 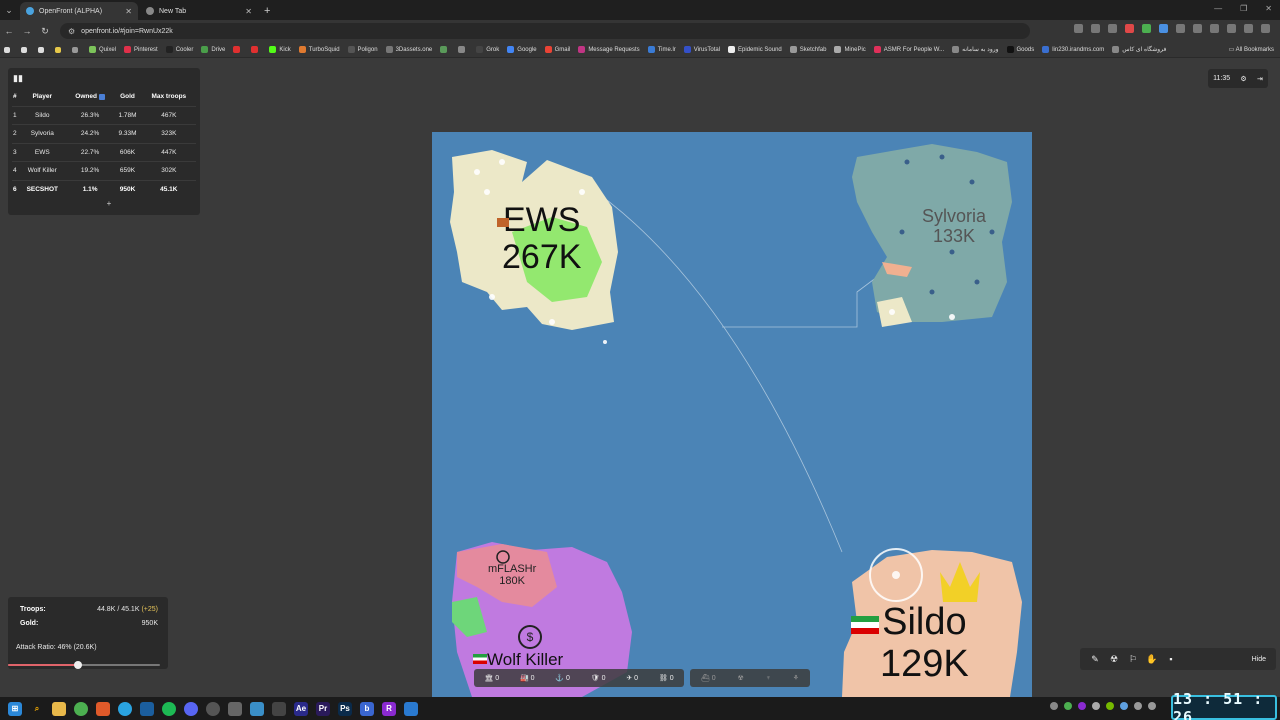 I want to click on site-info-icon: ⚙, so click(x=71, y=31).